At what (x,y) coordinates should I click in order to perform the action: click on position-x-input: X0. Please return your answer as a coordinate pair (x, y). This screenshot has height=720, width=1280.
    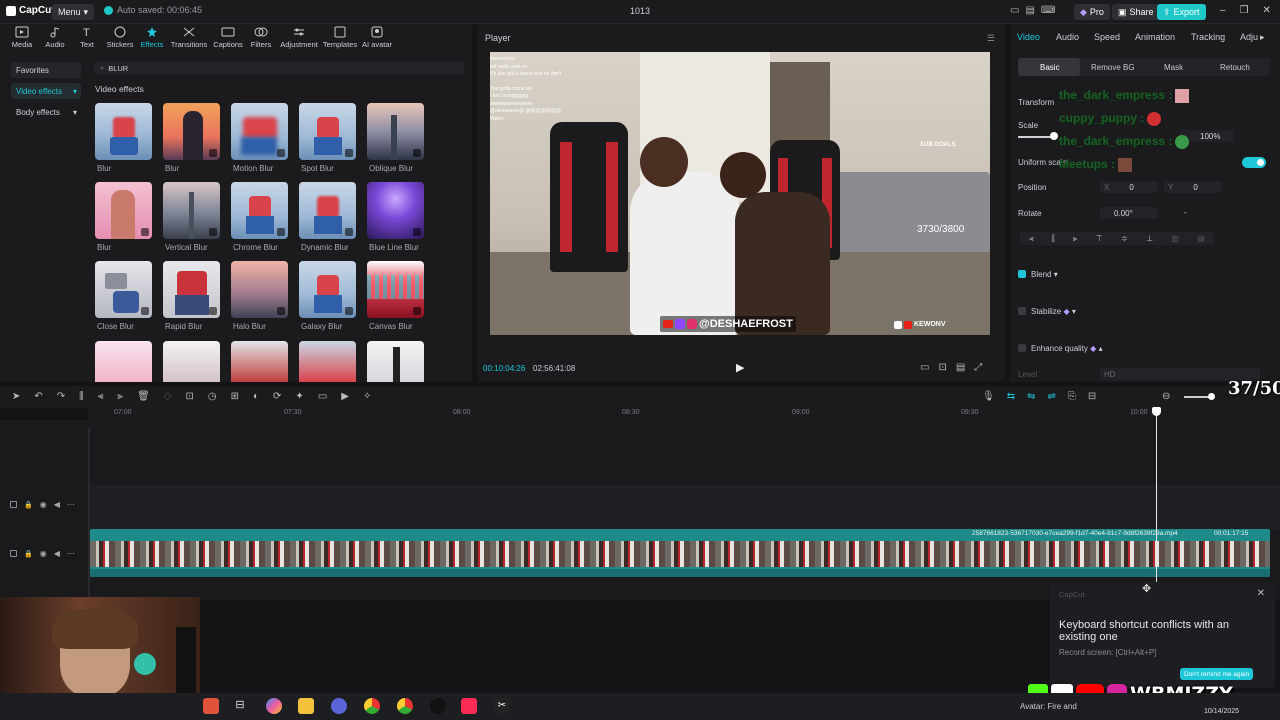
    Looking at the image, I should click on (1129, 187).